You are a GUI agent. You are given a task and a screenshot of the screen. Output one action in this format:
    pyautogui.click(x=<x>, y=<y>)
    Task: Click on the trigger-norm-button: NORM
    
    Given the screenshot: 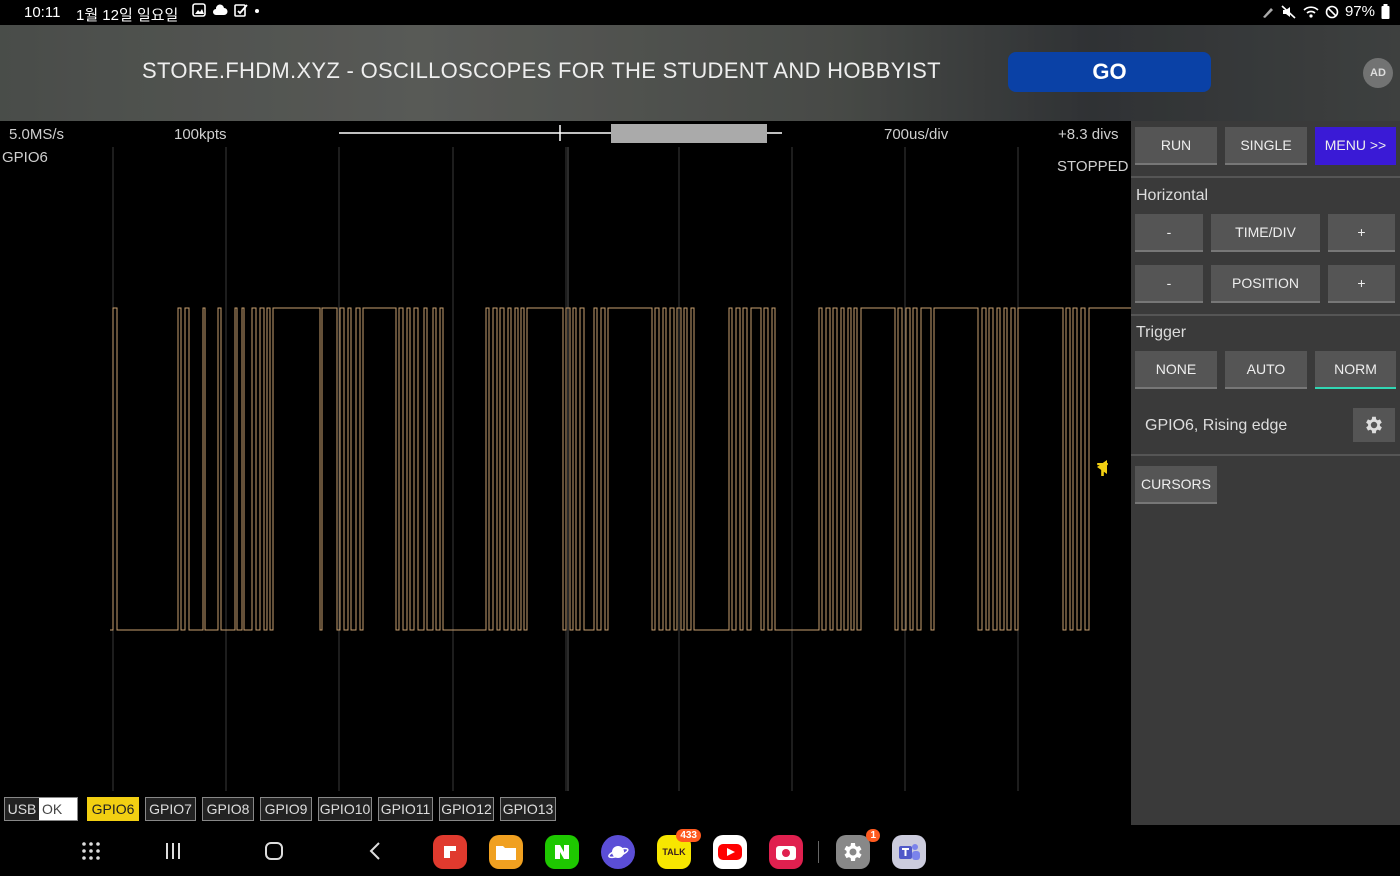 What is the action you would take?
    pyautogui.click(x=1355, y=370)
    